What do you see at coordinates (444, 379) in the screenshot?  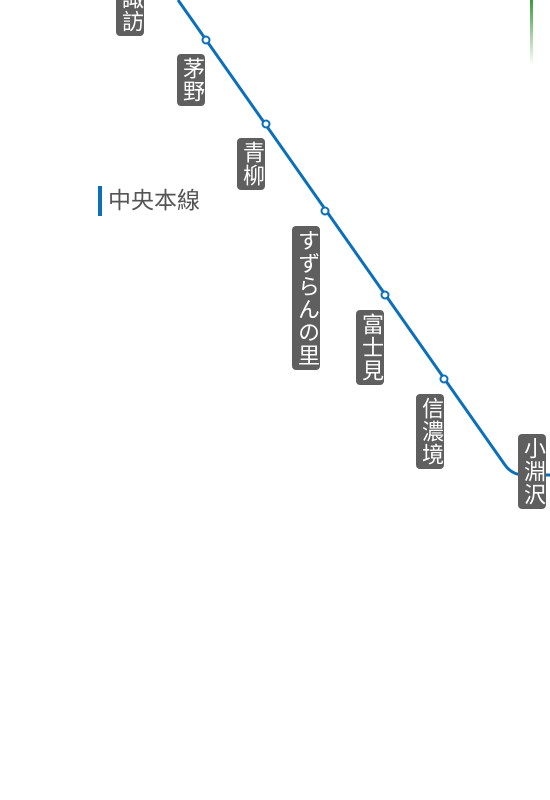 I see `station-marker-shinanosakai` at bounding box center [444, 379].